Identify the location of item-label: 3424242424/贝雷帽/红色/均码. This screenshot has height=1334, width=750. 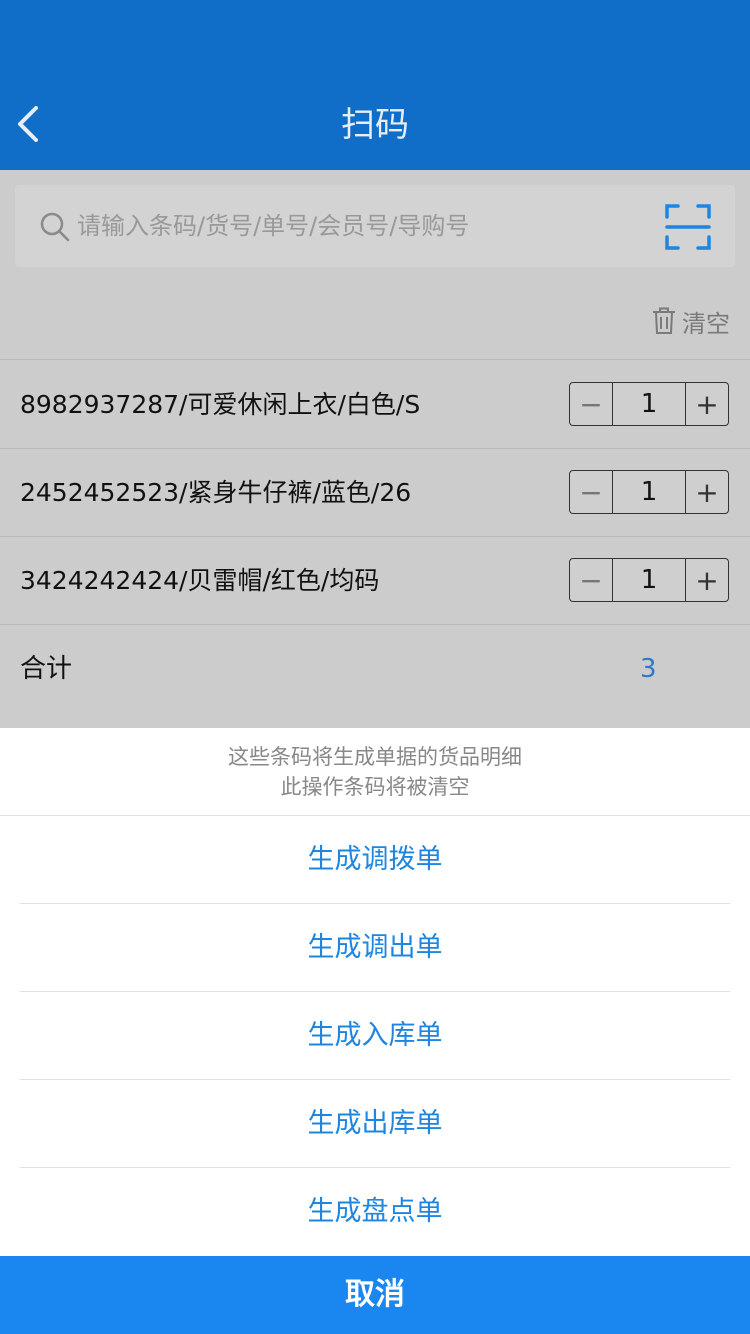
(200, 580).